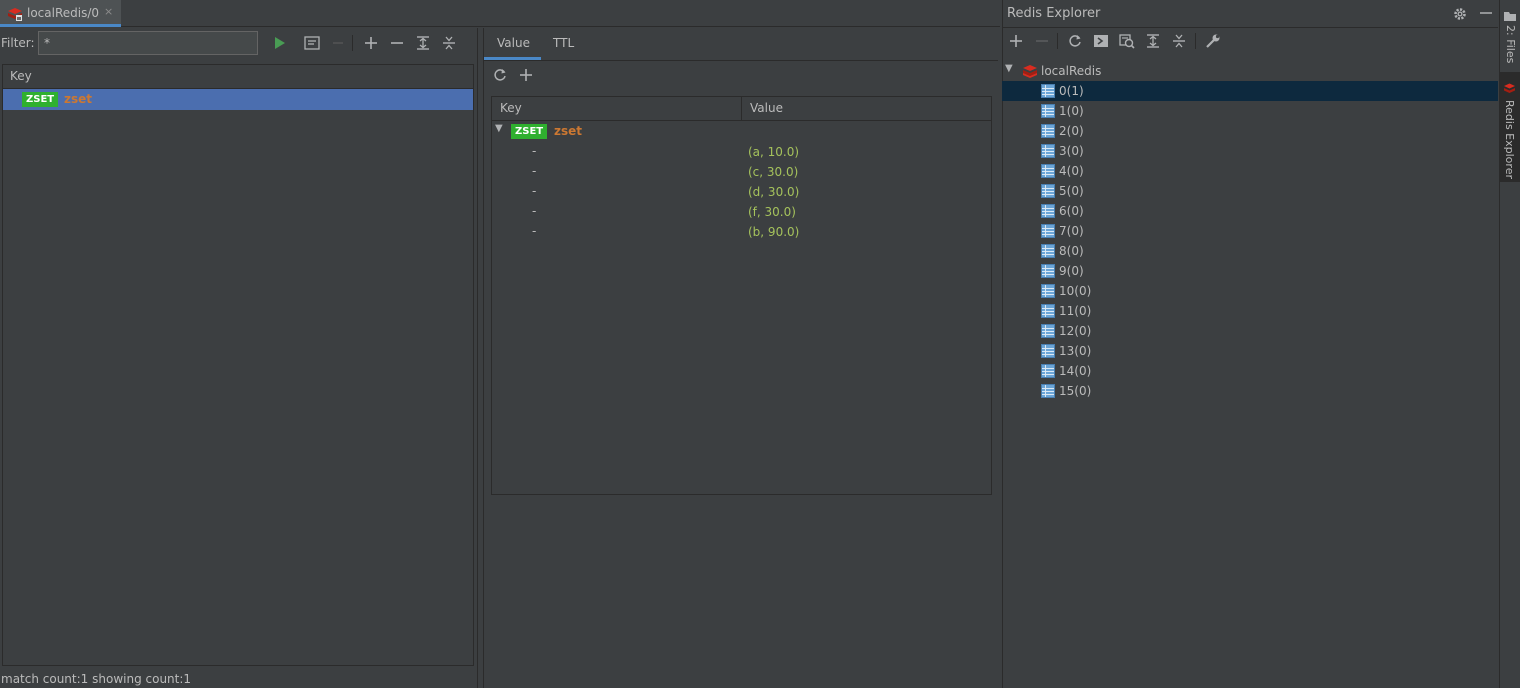 The height and width of the screenshot is (688, 1520). I want to click on connection-name: localRedis, so click(1071, 71).